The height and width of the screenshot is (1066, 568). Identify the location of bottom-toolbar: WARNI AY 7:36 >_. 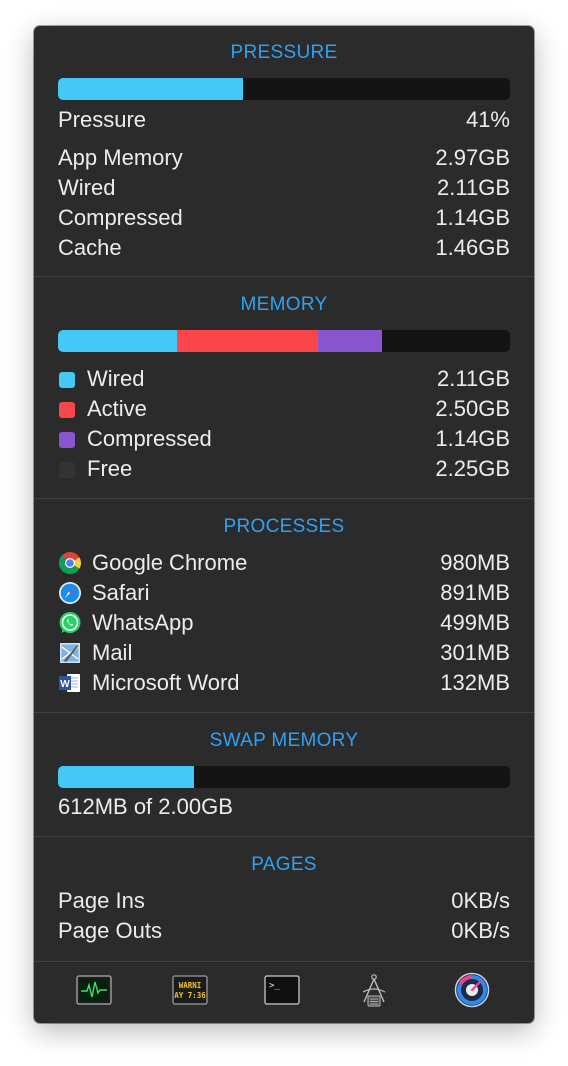
(284, 992).